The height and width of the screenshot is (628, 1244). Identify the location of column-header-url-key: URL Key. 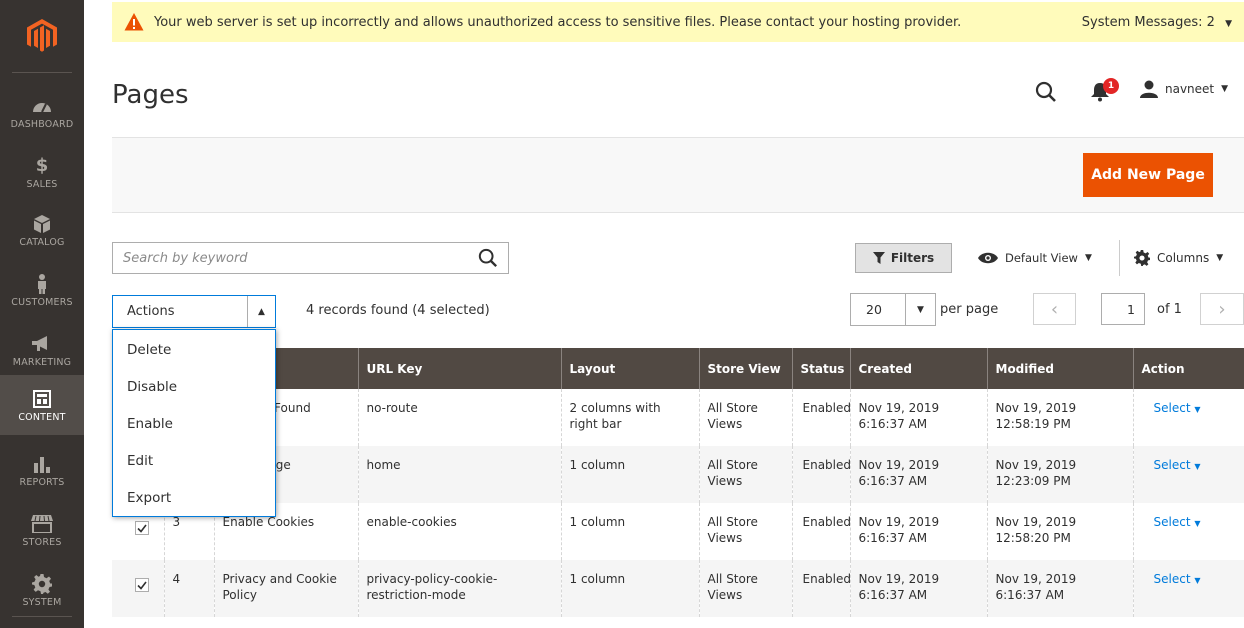
(459, 368).